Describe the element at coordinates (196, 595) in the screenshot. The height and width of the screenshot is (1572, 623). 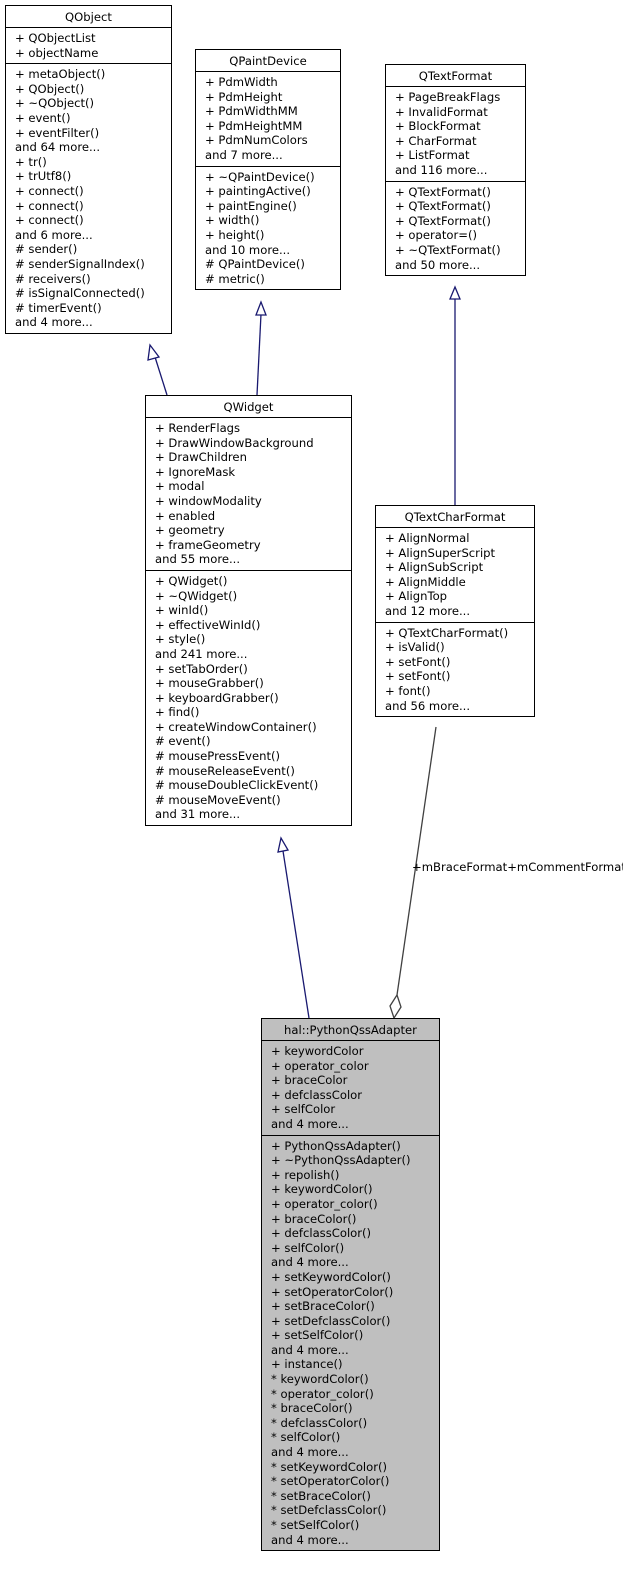
I see `member-entry: + ~QWidget()` at that location.